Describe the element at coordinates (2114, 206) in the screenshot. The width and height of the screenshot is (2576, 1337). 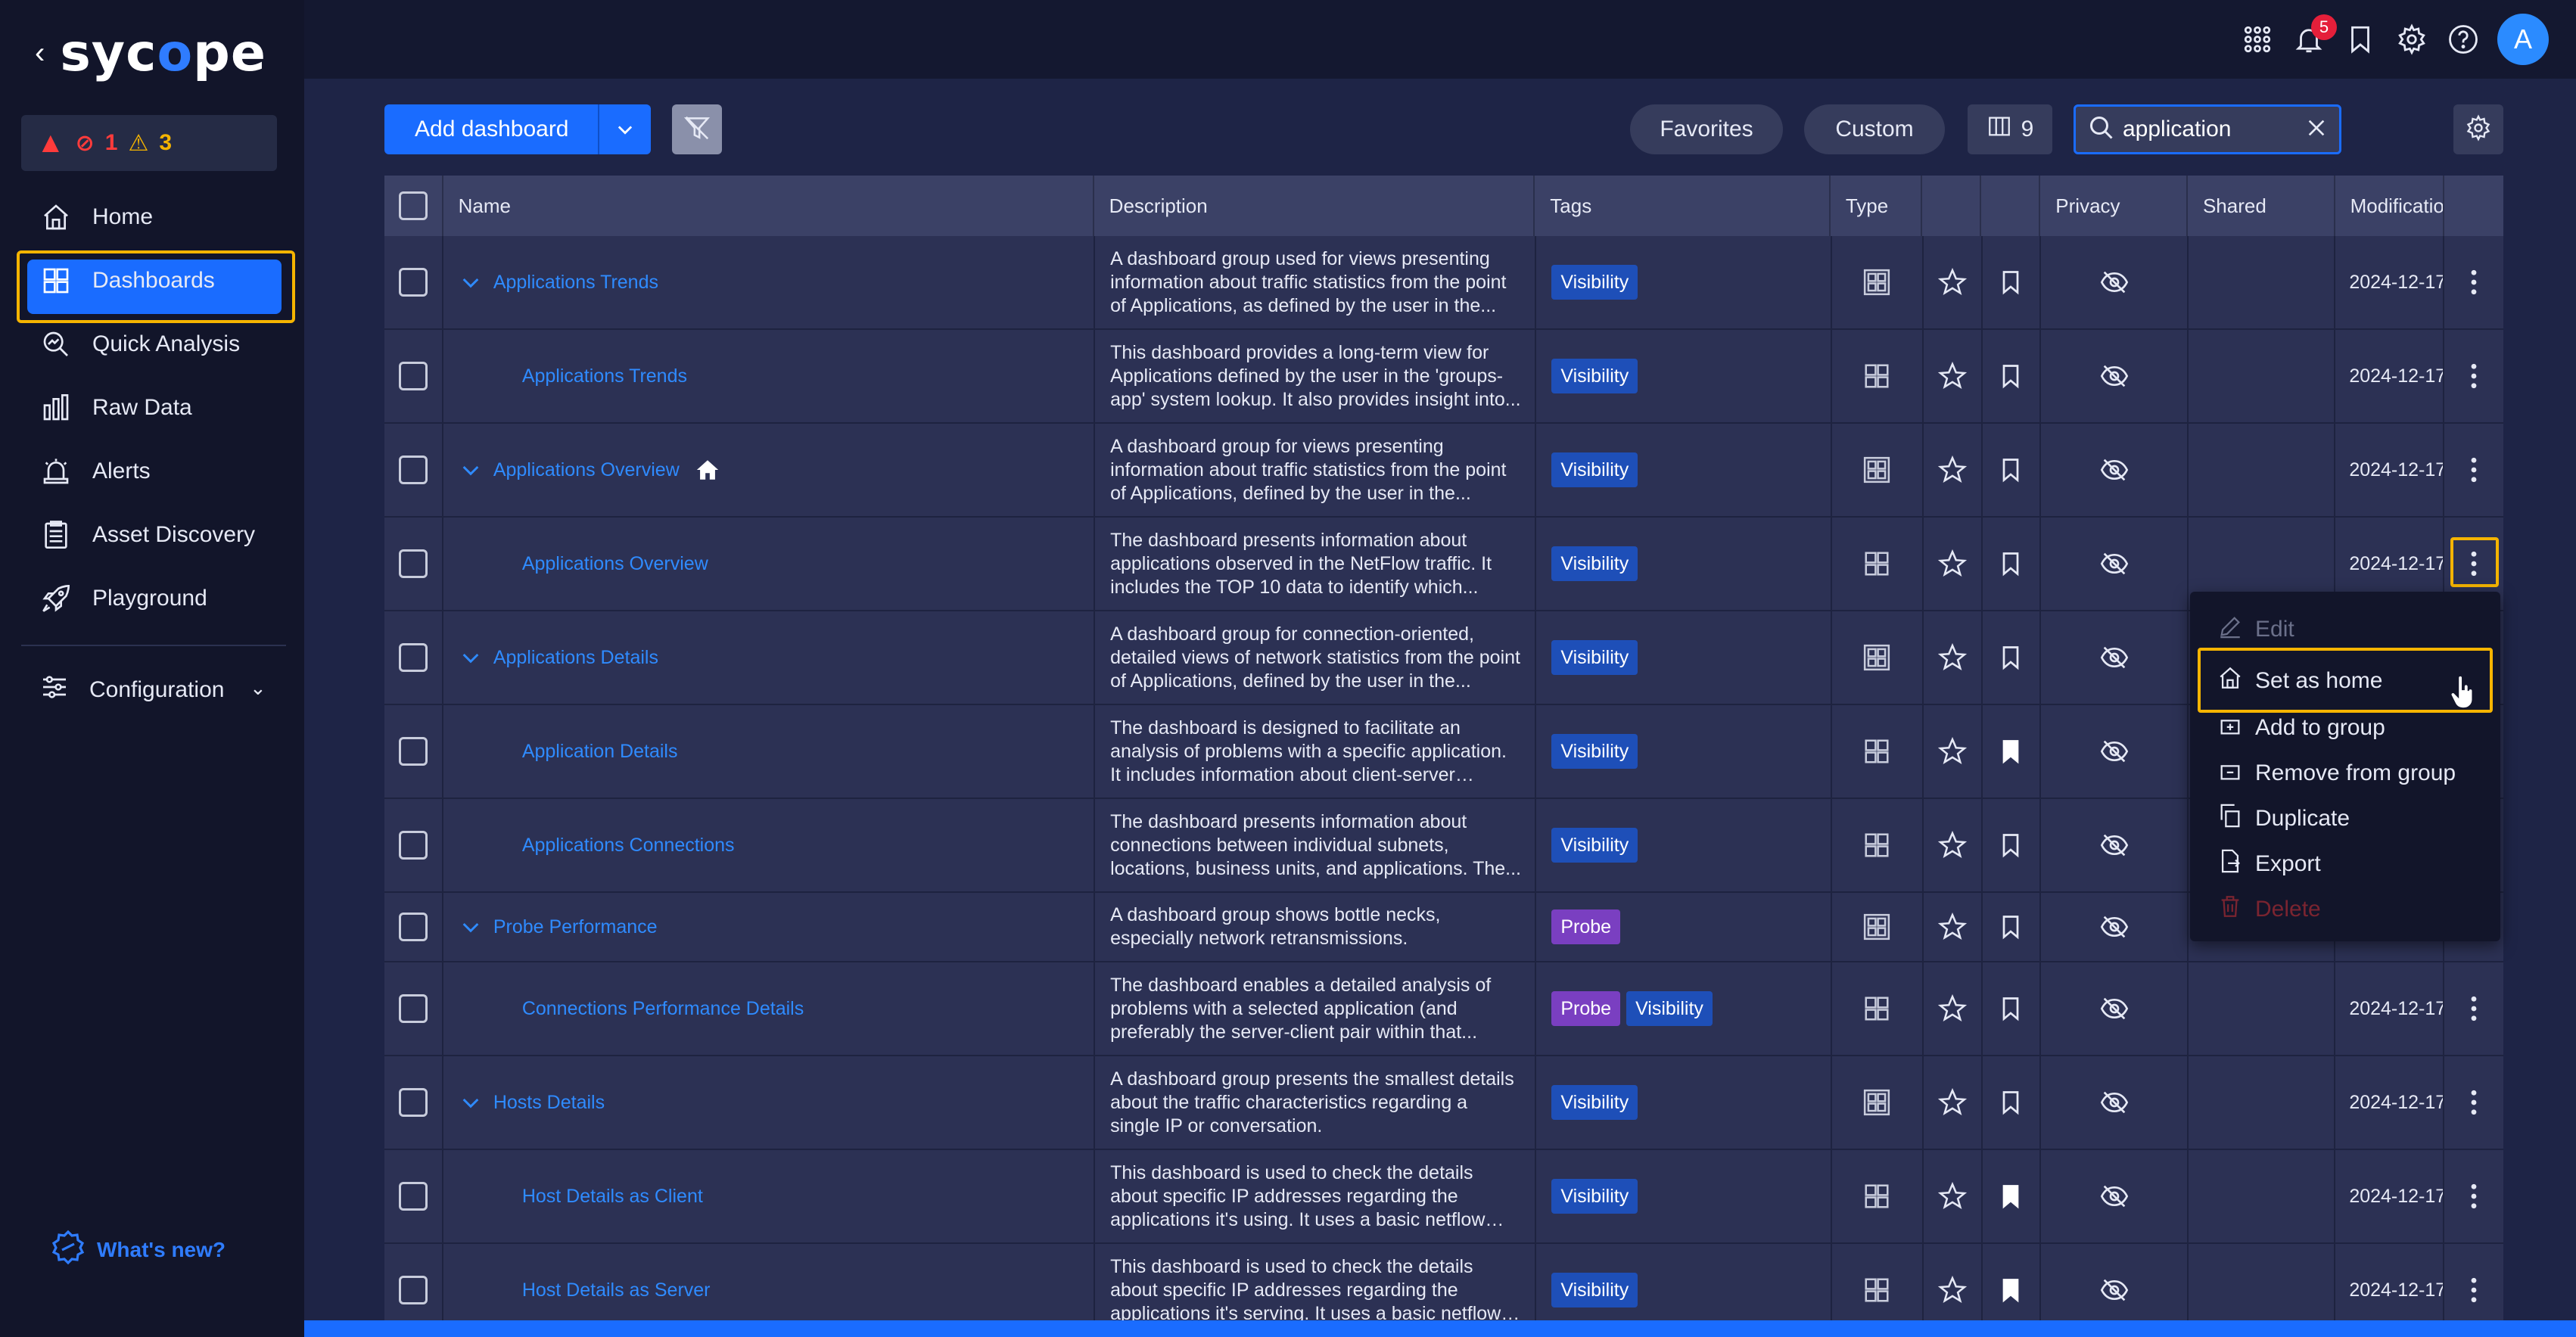
I see `column-header-privacy: Privacy` at that location.